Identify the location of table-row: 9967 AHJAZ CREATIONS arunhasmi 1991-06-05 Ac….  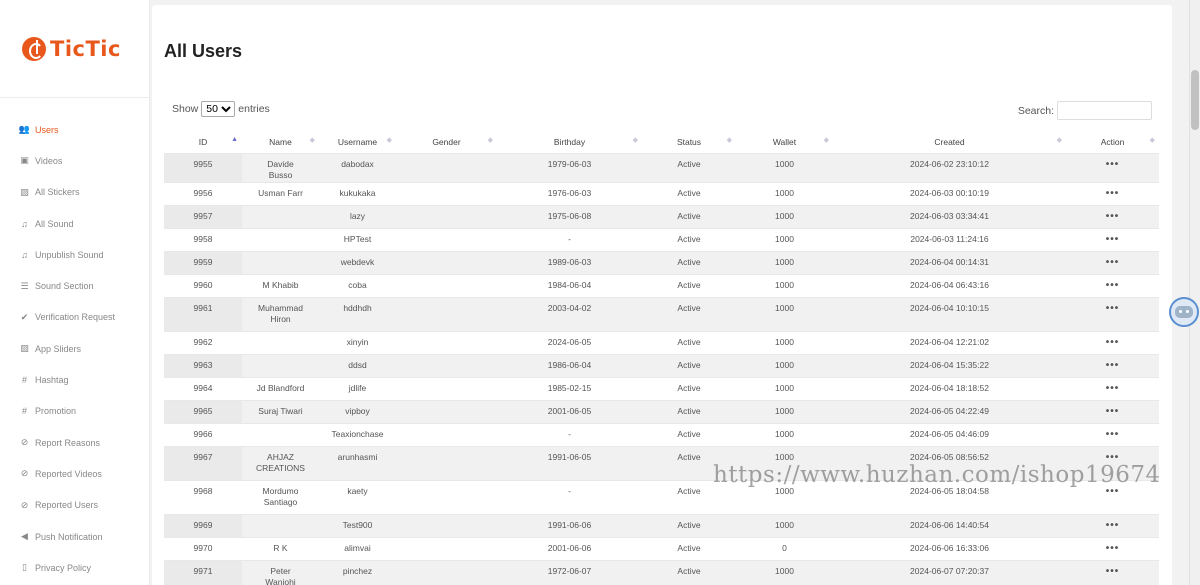
(661, 462).